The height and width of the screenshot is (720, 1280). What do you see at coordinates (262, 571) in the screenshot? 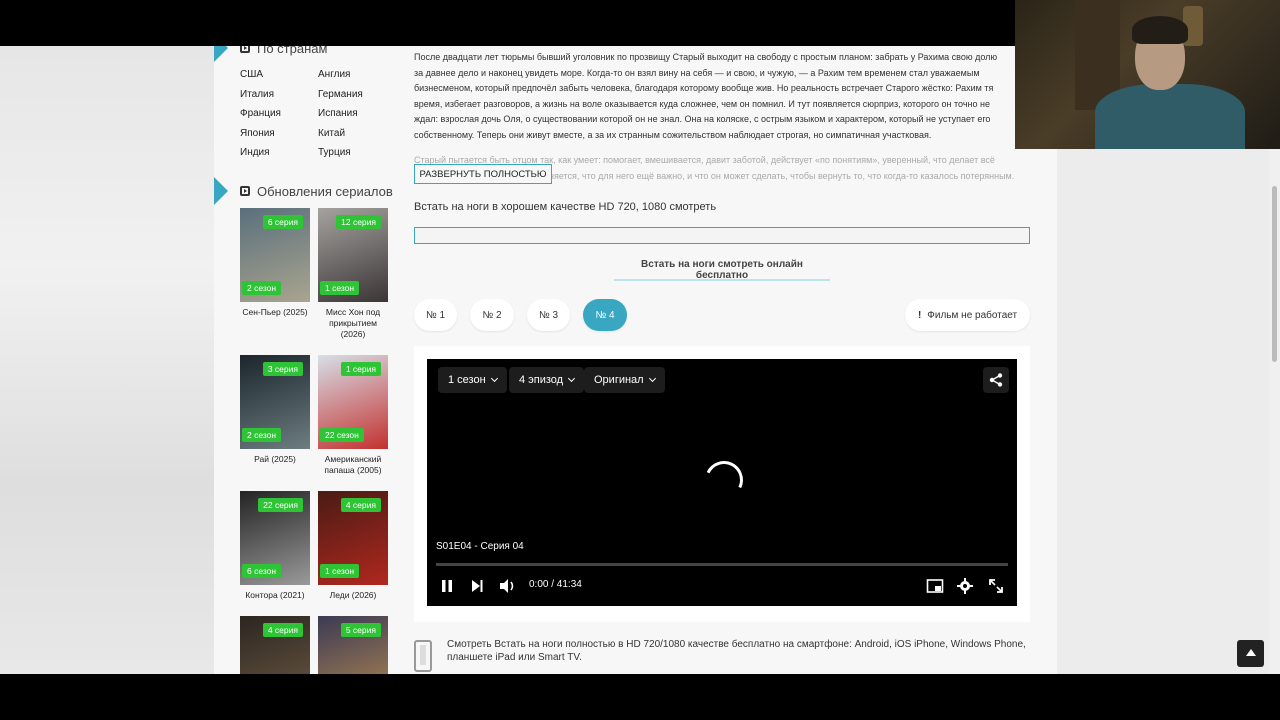
I see `season-badge: 6 сезон` at bounding box center [262, 571].